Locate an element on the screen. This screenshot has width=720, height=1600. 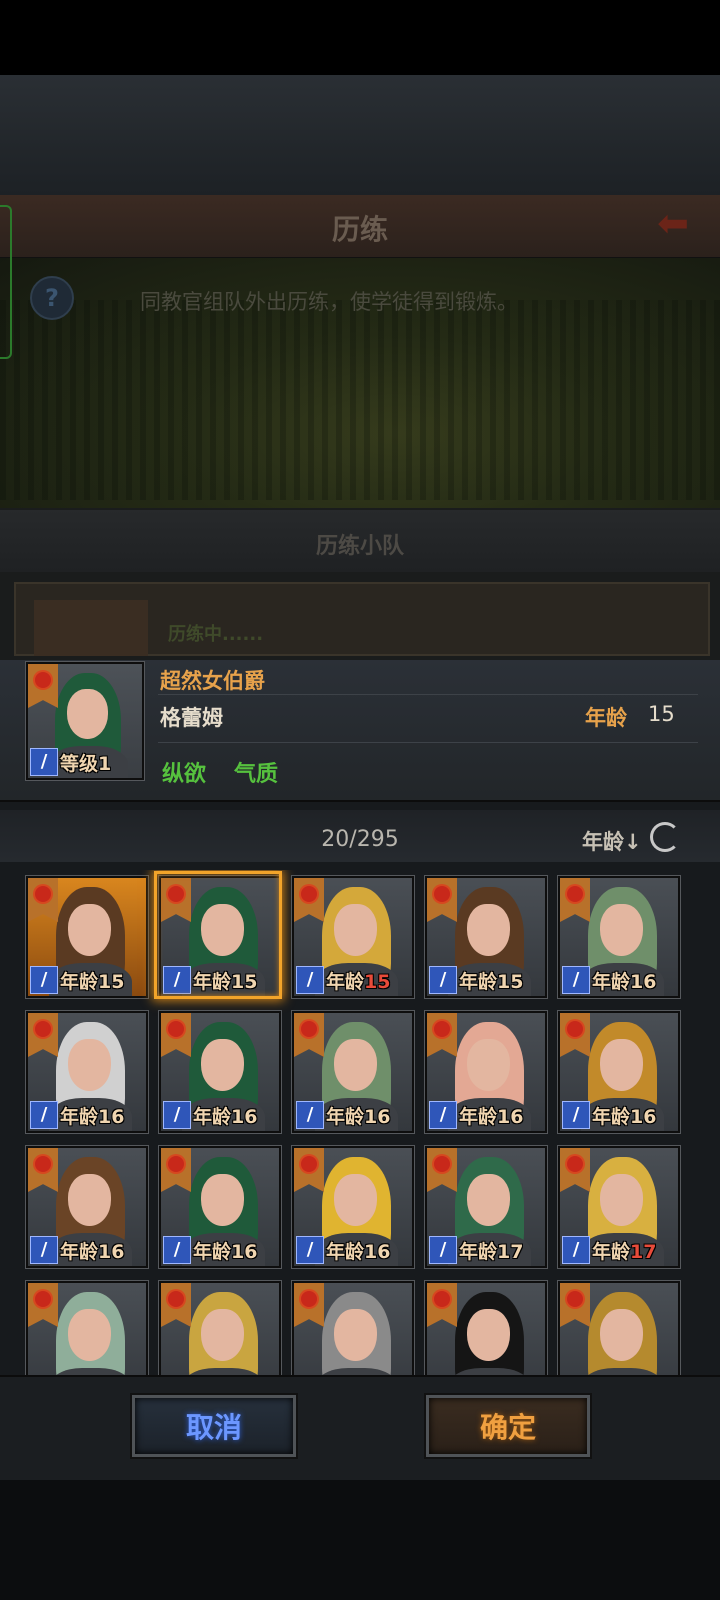
training-title: 历练 is located at coordinates (359, 229).